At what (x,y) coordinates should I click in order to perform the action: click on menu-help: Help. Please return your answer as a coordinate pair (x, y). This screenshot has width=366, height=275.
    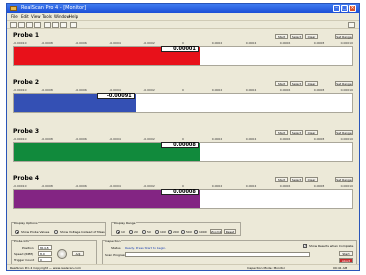
    Looking at the image, I should click on (73, 16).